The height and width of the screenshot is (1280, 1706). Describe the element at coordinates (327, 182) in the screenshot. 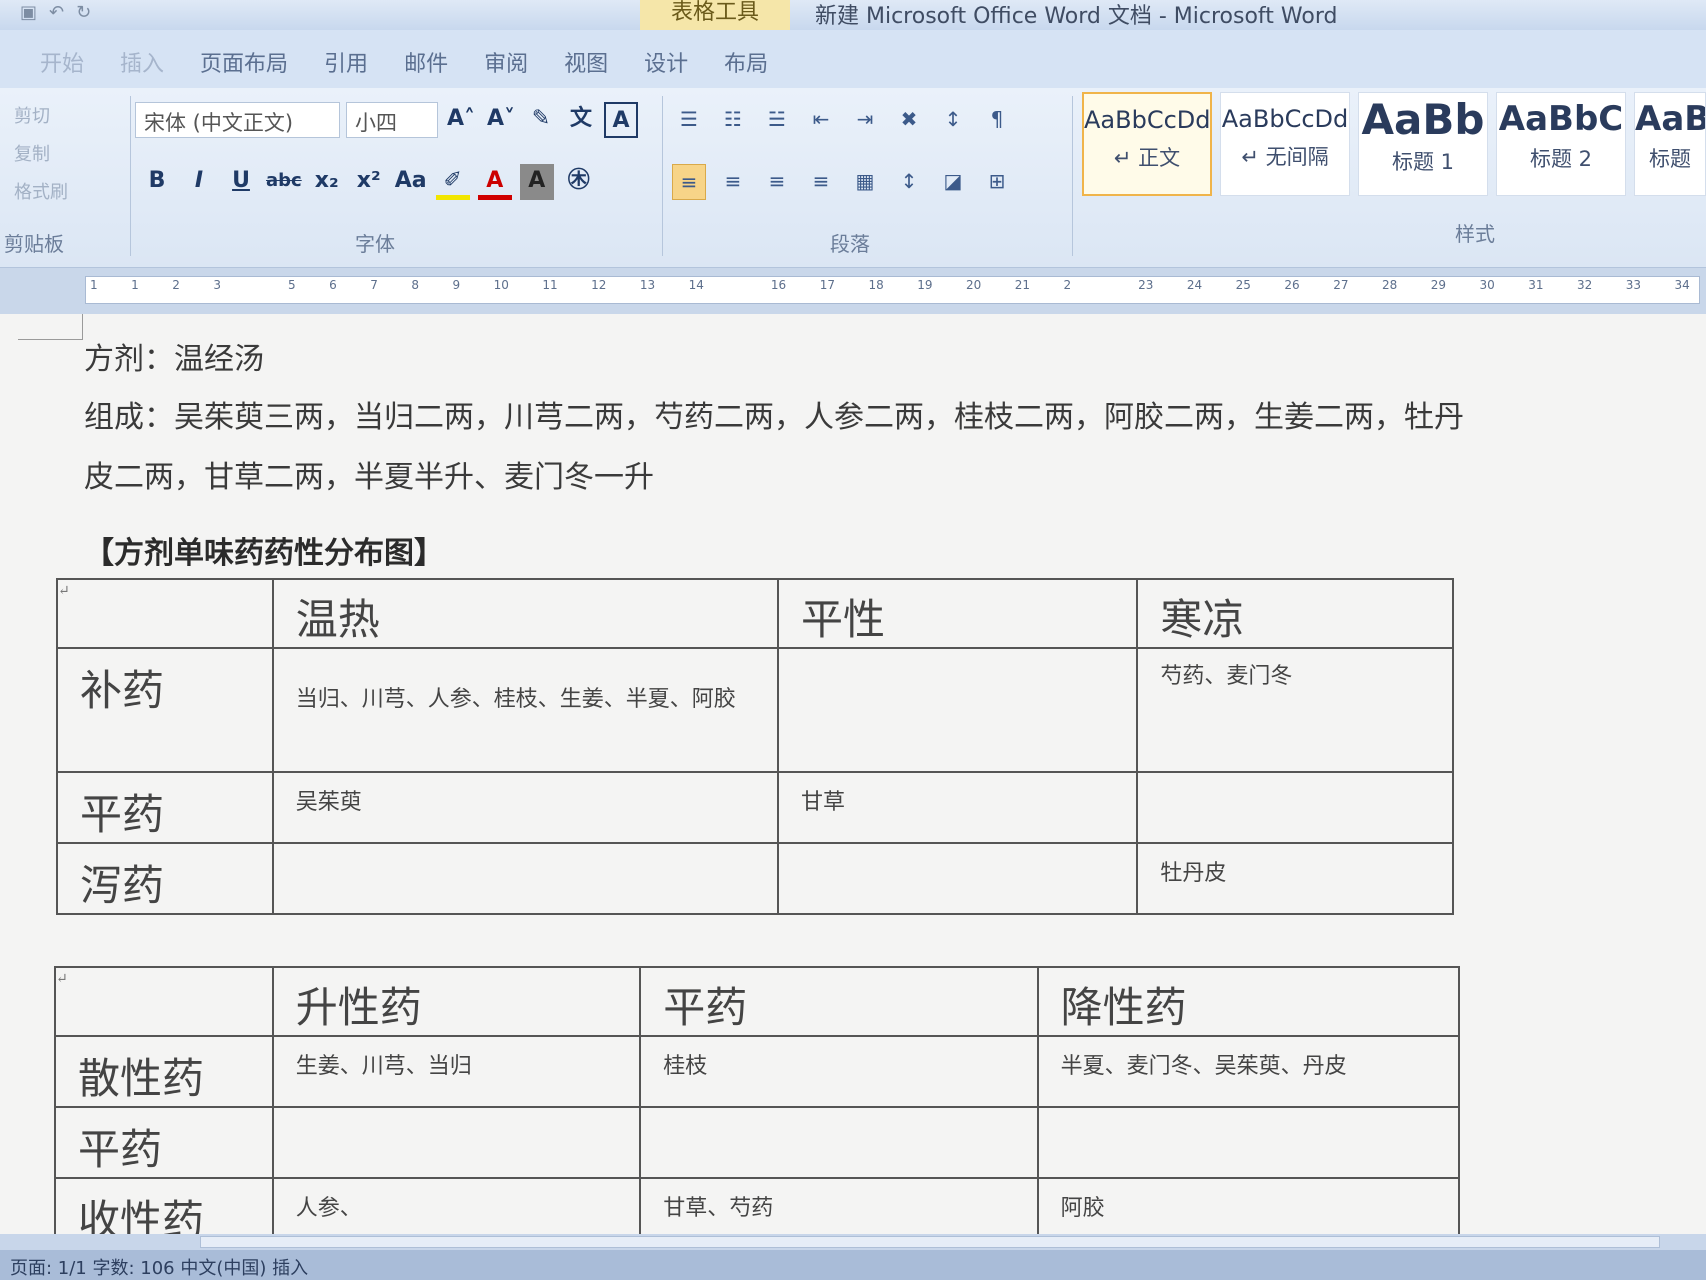

I see `subscript-button: x₂` at that location.